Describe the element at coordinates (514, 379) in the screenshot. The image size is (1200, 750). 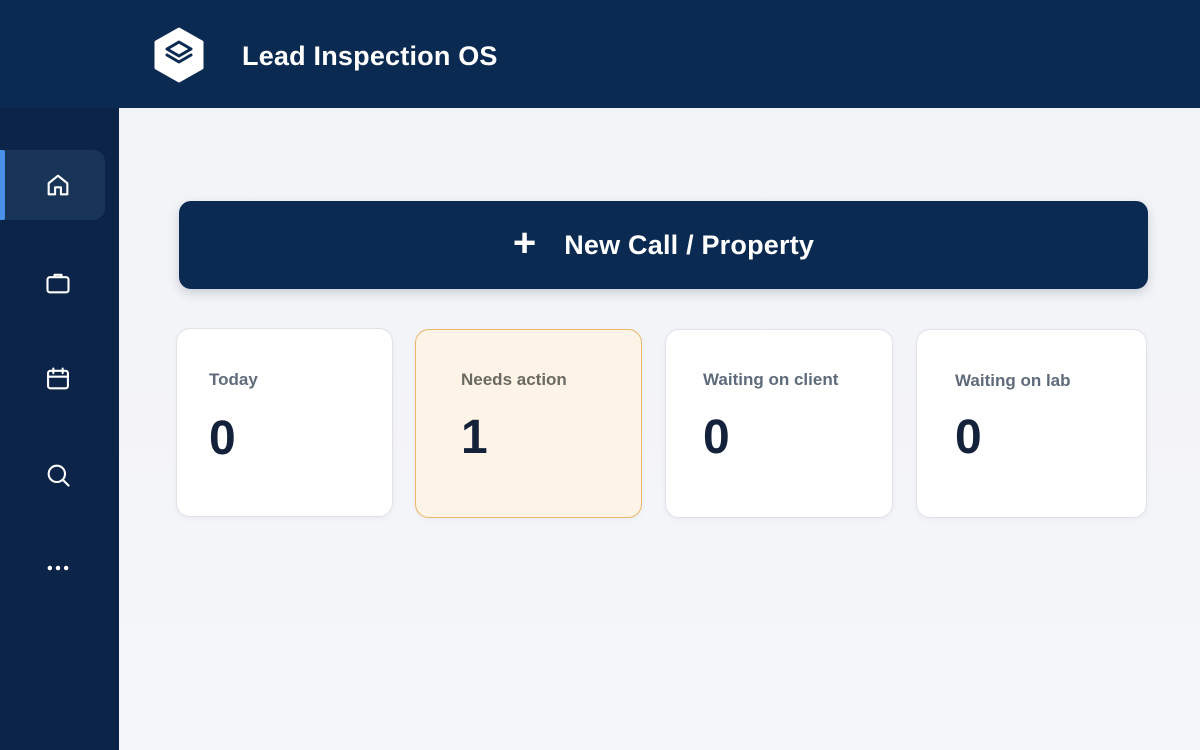
I see `stat-title: Needs action` at that location.